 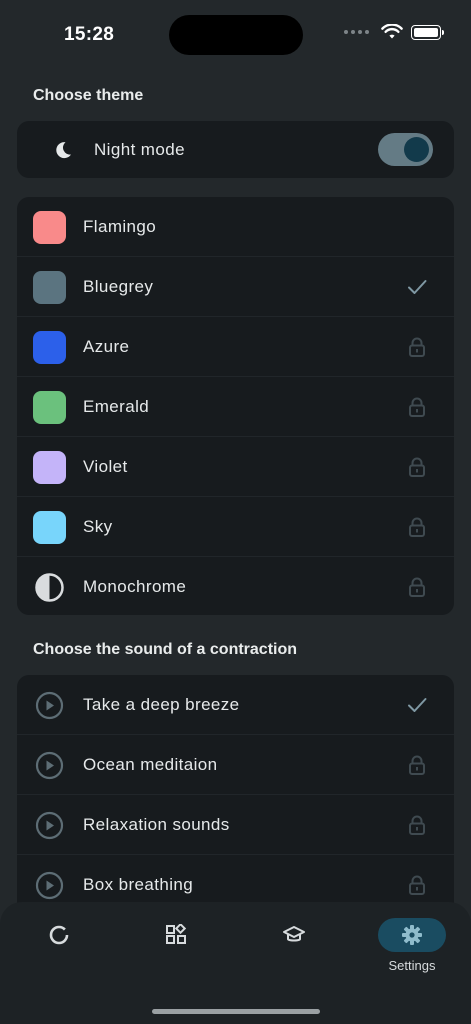 What do you see at coordinates (235, 467) in the screenshot?
I see `theme-row-violet: Violet` at bounding box center [235, 467].